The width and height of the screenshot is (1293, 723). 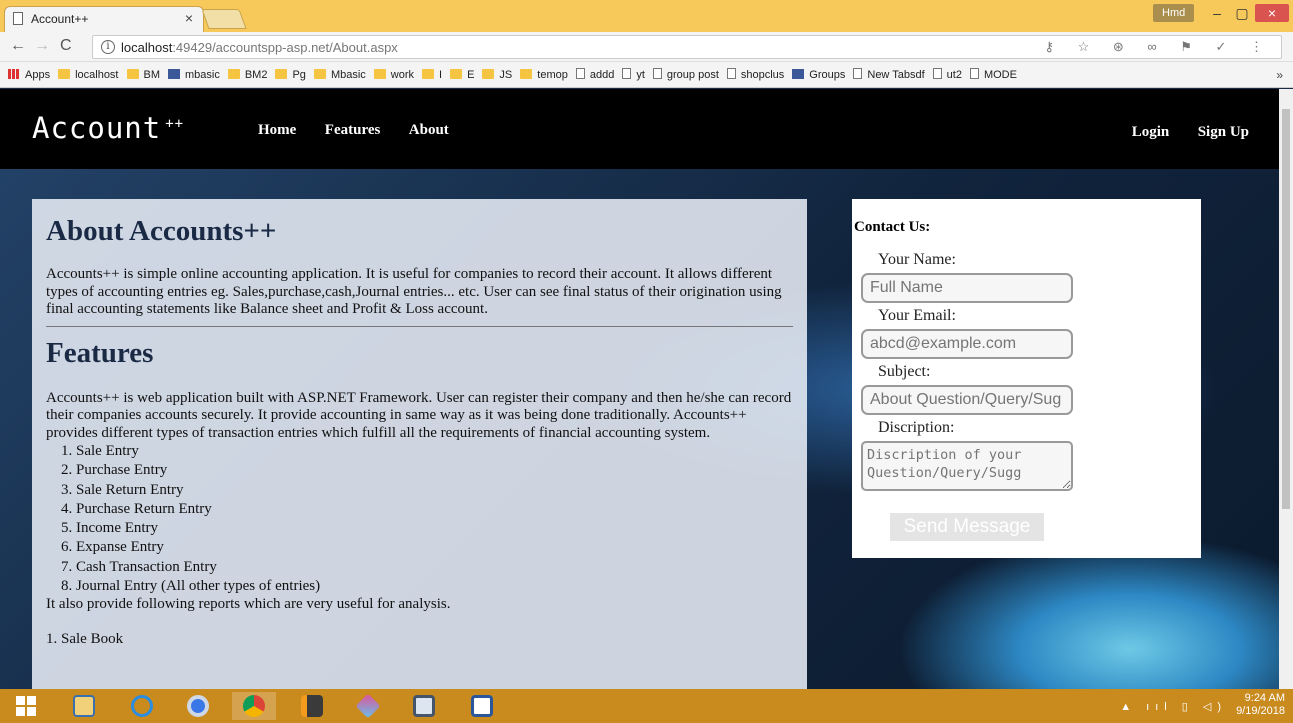 I want to click on list-item: Income Entry, so click(x=434, y=528).